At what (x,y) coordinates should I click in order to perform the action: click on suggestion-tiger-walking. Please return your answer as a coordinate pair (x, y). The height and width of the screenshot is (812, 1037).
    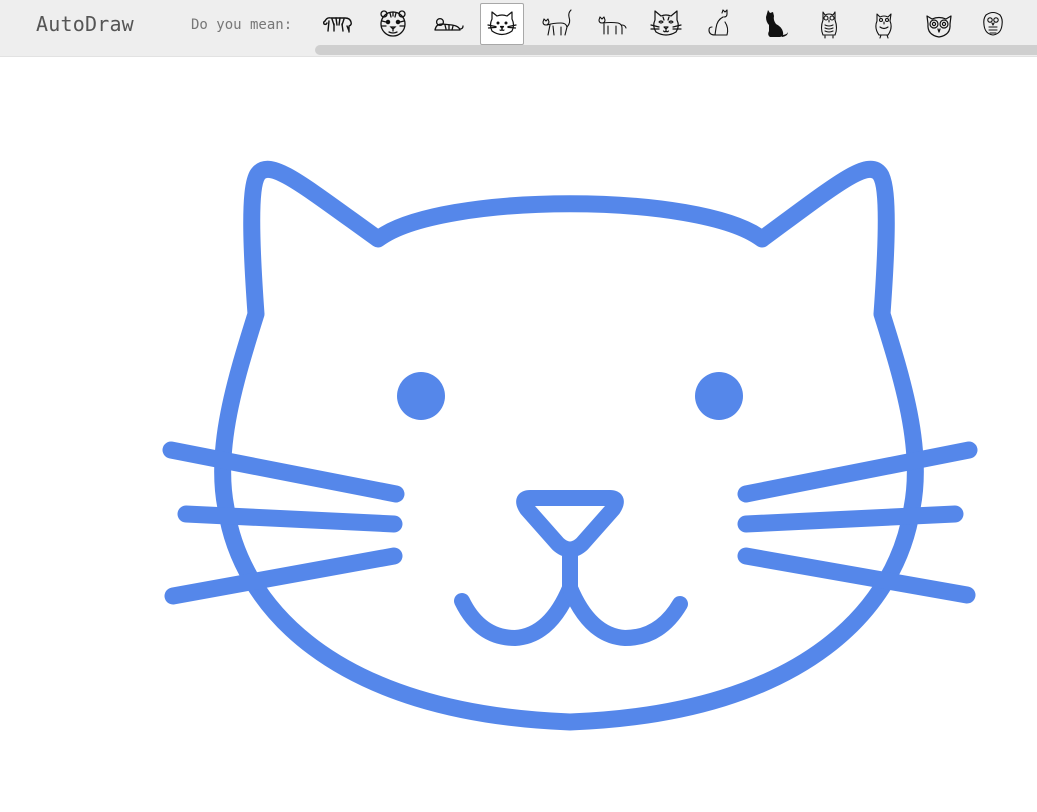
    Looking at the image, I should click on (338, 24).